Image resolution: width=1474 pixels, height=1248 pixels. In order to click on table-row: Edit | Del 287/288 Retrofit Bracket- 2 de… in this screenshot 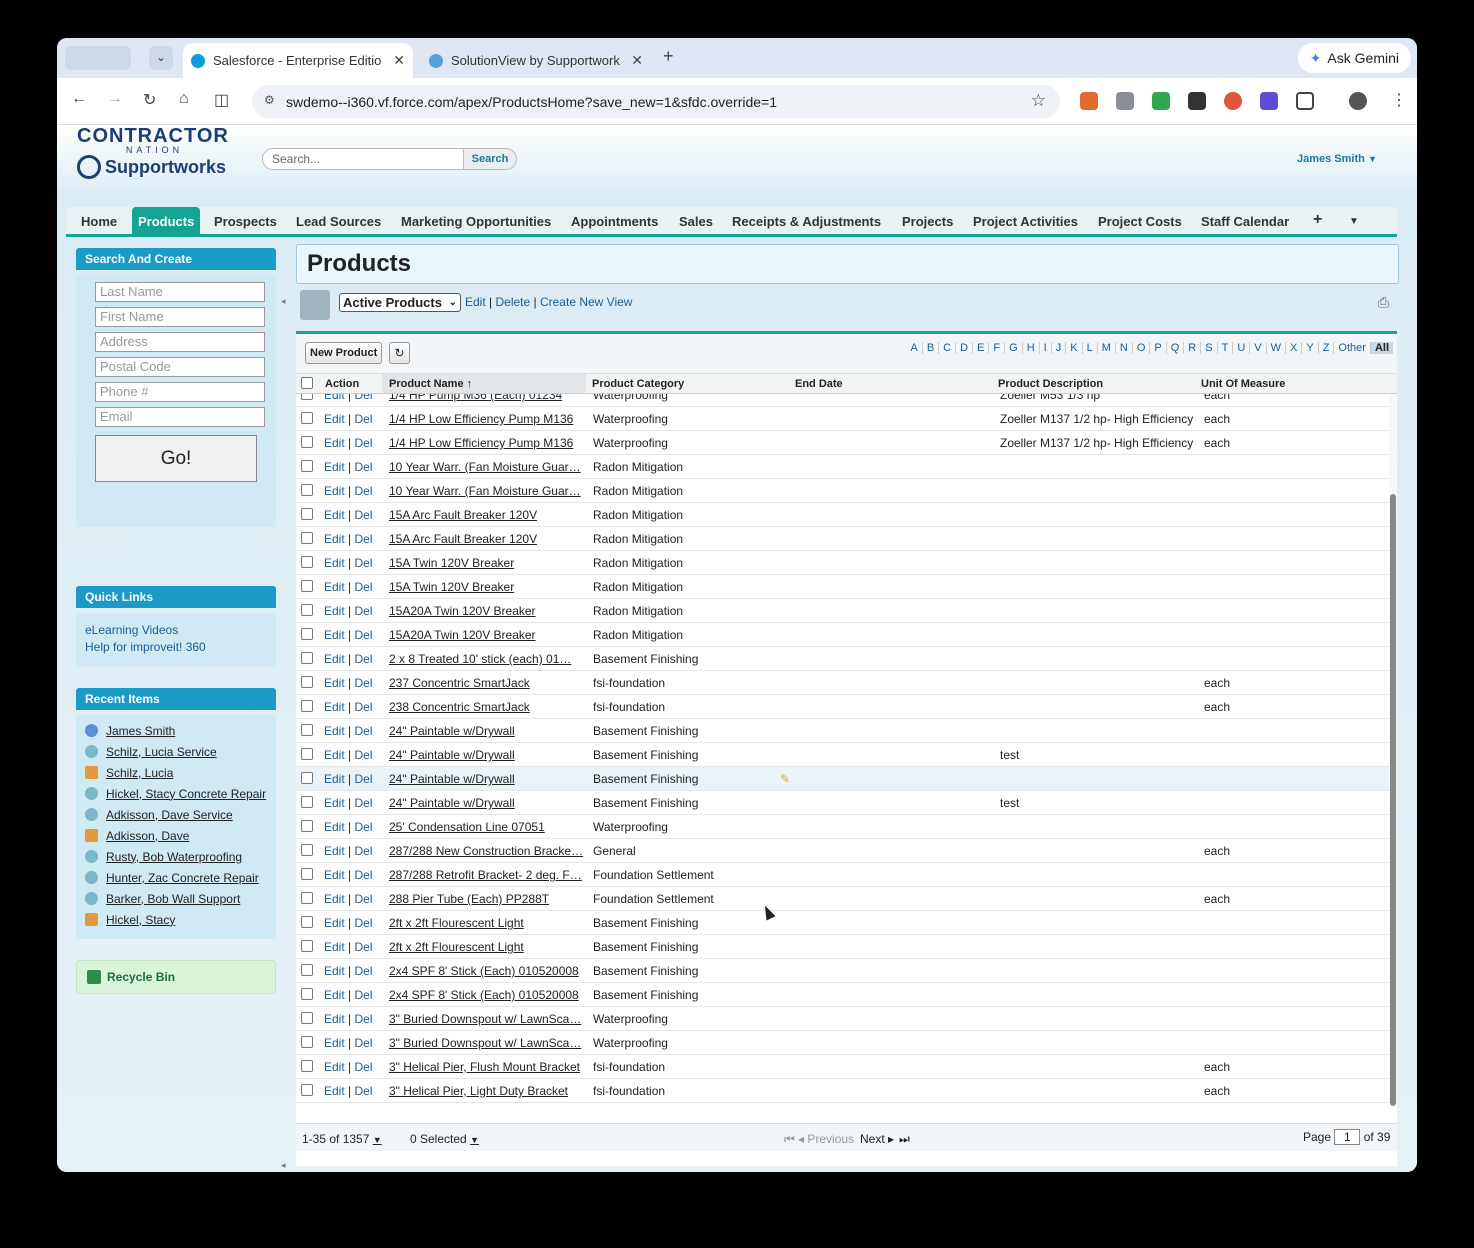, I will do `click(842, 875)`.